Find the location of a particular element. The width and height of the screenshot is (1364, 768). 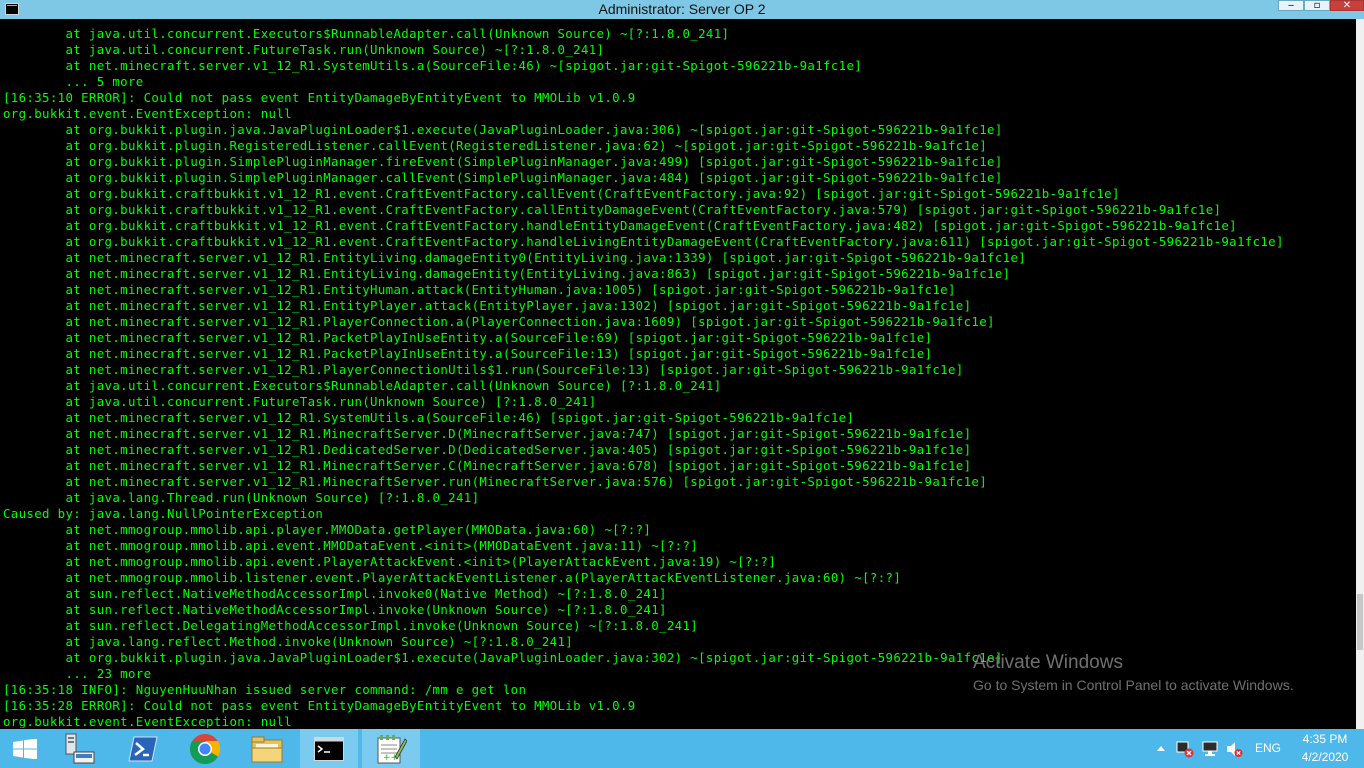

taskbar-server-manager is located at coordinates (81, 748).